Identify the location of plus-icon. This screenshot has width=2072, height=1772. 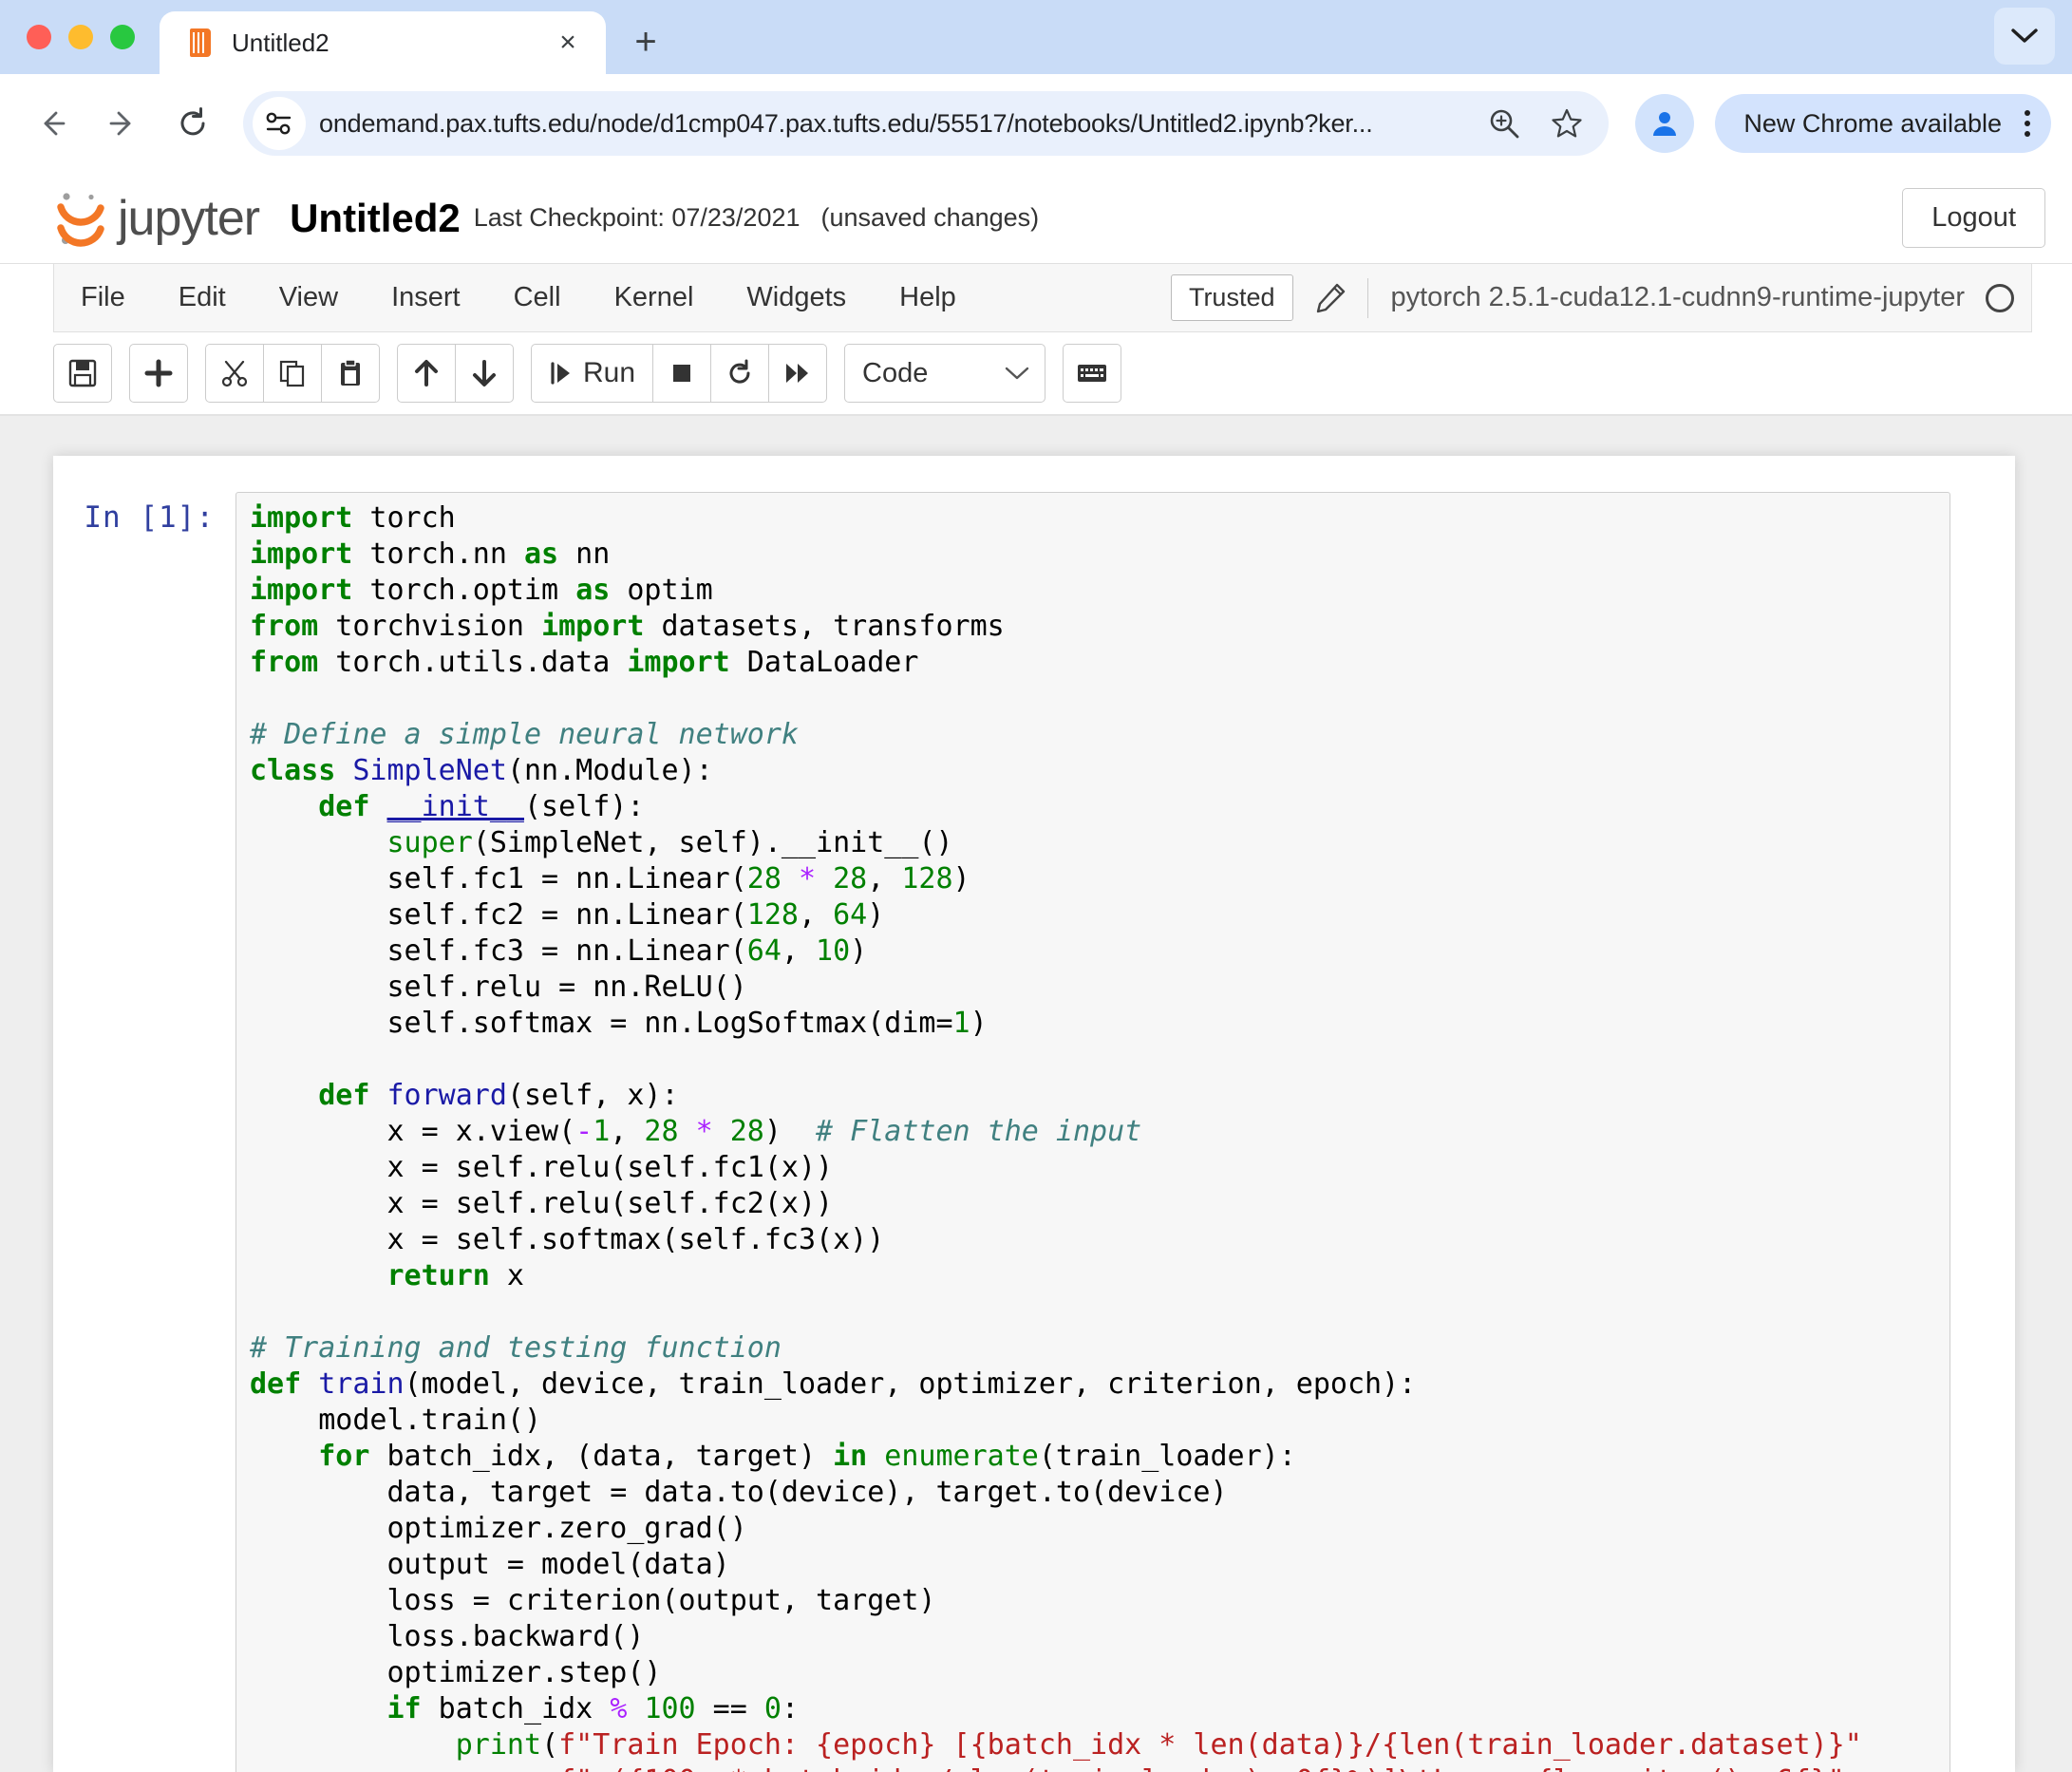
(158, 373).